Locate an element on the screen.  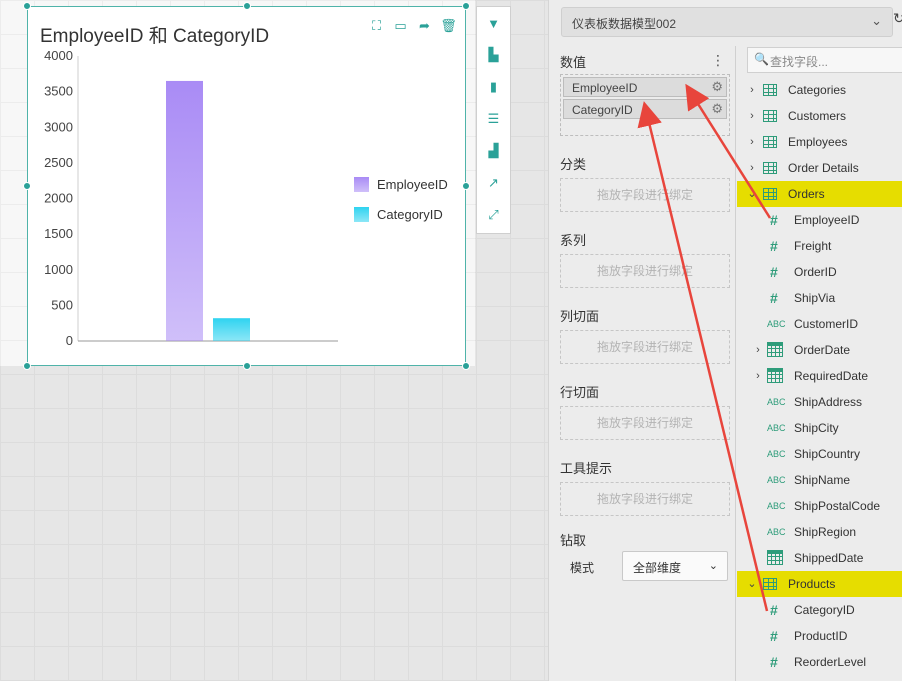
tree-item-label: ProductID is located at coordinates (821, 636).